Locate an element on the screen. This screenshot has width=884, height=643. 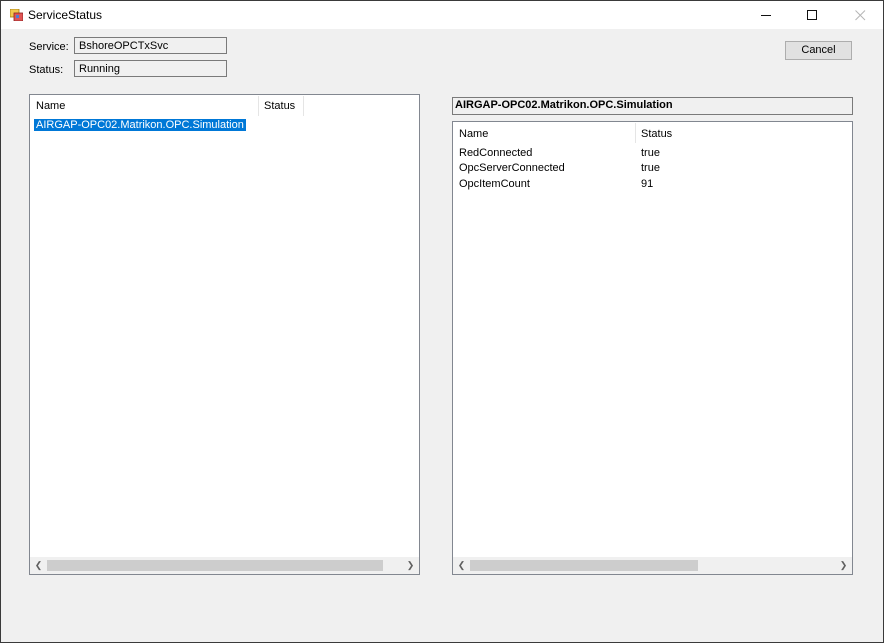
minimize-icon is located at coordinates (765, 15).